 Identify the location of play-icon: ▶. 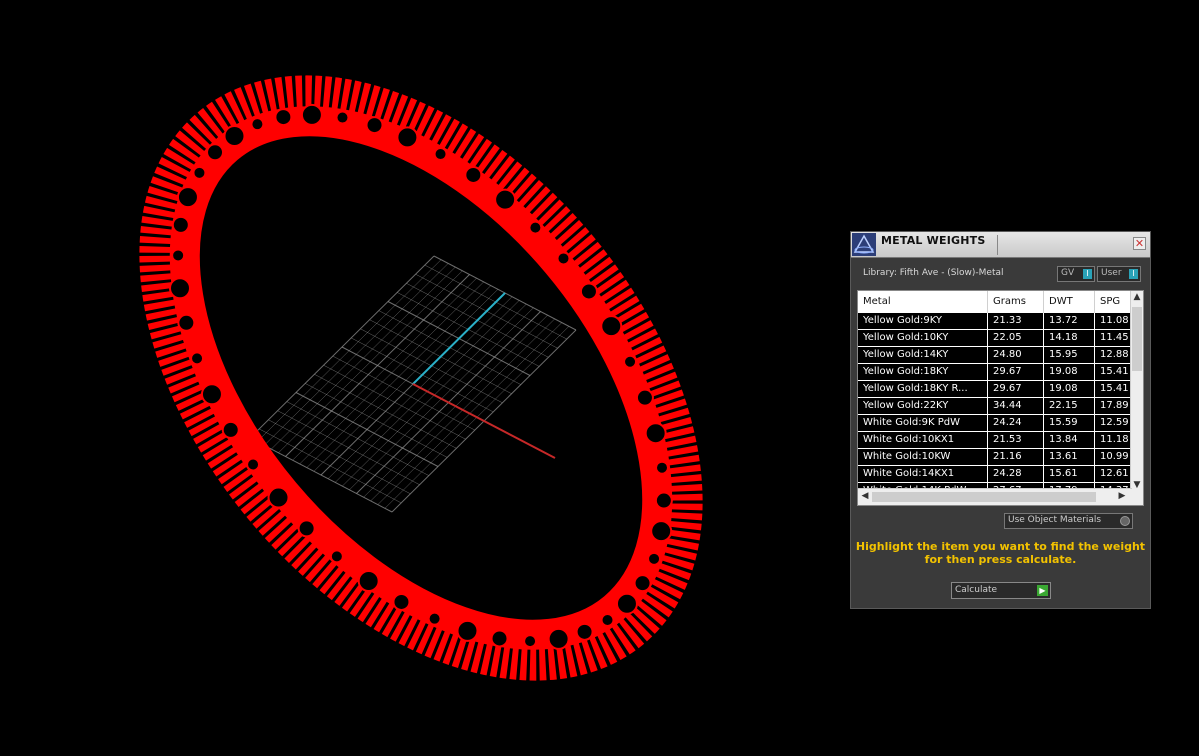
(1042, 590).